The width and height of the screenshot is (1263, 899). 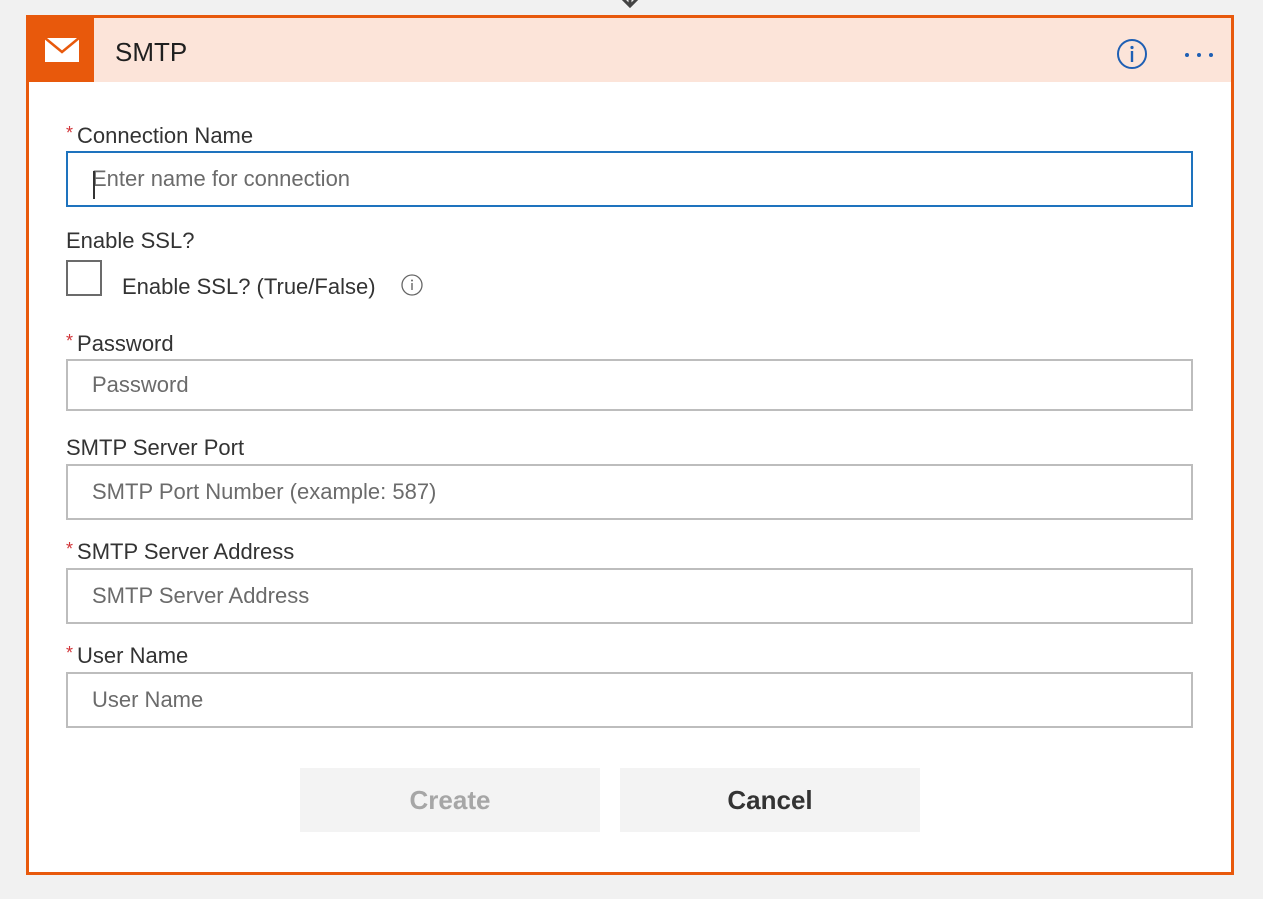 What do you see at coordinates (155, 447) in the screenshot?
I see `smtp-port-label: SMTP Server Port` at bounding box center [155, 447].